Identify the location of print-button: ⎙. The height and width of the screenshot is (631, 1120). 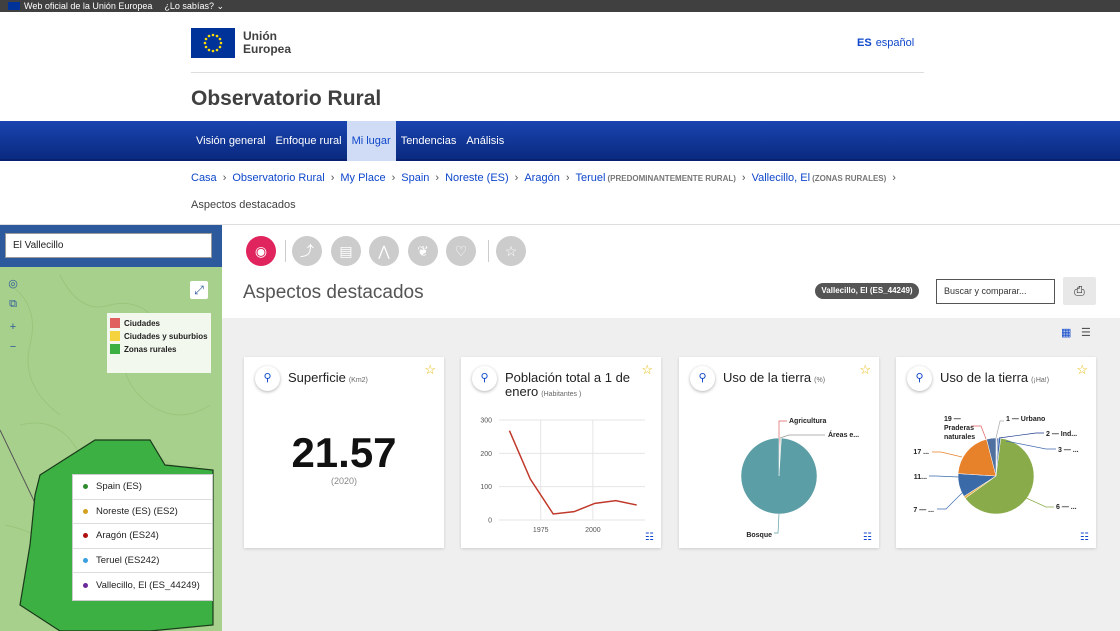
(1079, 291).